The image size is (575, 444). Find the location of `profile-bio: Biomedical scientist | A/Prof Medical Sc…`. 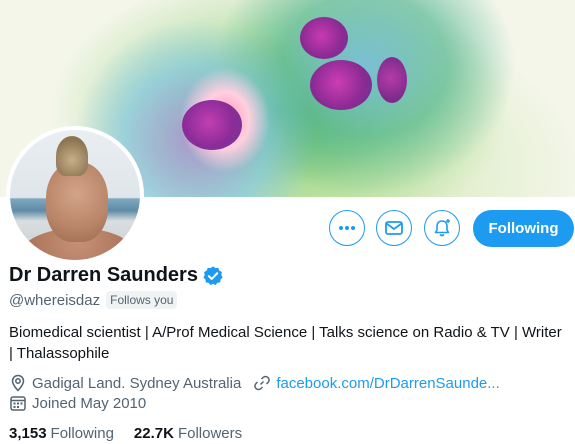

profile-bio: Biomedical scientist | A/Prof Medical Sc… is located at coordinates (285, 343).